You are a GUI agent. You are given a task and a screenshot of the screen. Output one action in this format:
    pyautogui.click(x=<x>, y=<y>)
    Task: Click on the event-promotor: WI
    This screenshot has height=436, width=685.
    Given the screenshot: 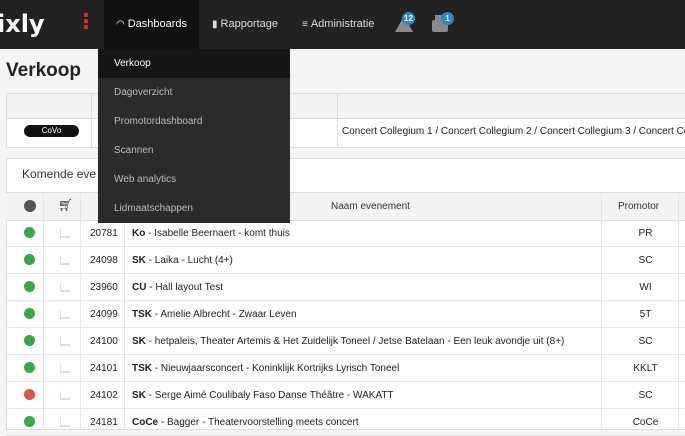 What is the action you would take?
    pyautogui.click(x=645, y=287)
    